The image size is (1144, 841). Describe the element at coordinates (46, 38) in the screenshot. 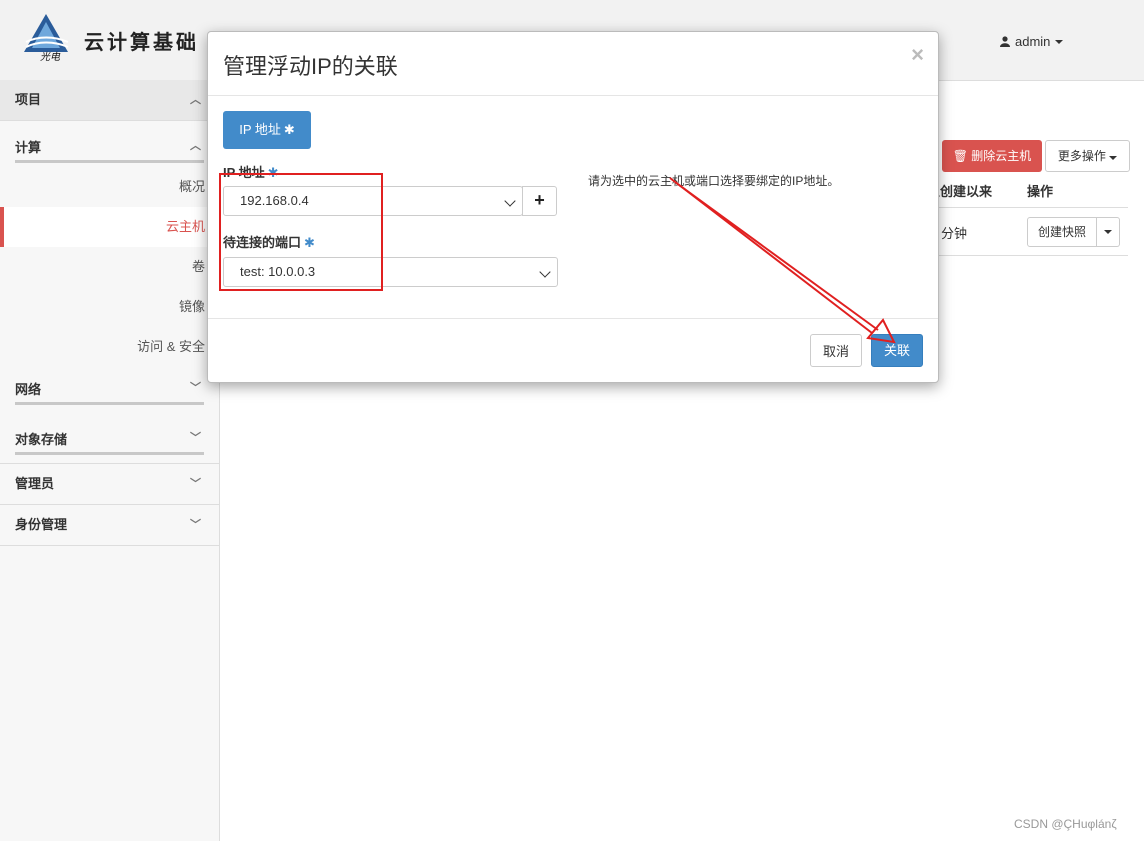

I see `logo-icon: 光电` at that location.